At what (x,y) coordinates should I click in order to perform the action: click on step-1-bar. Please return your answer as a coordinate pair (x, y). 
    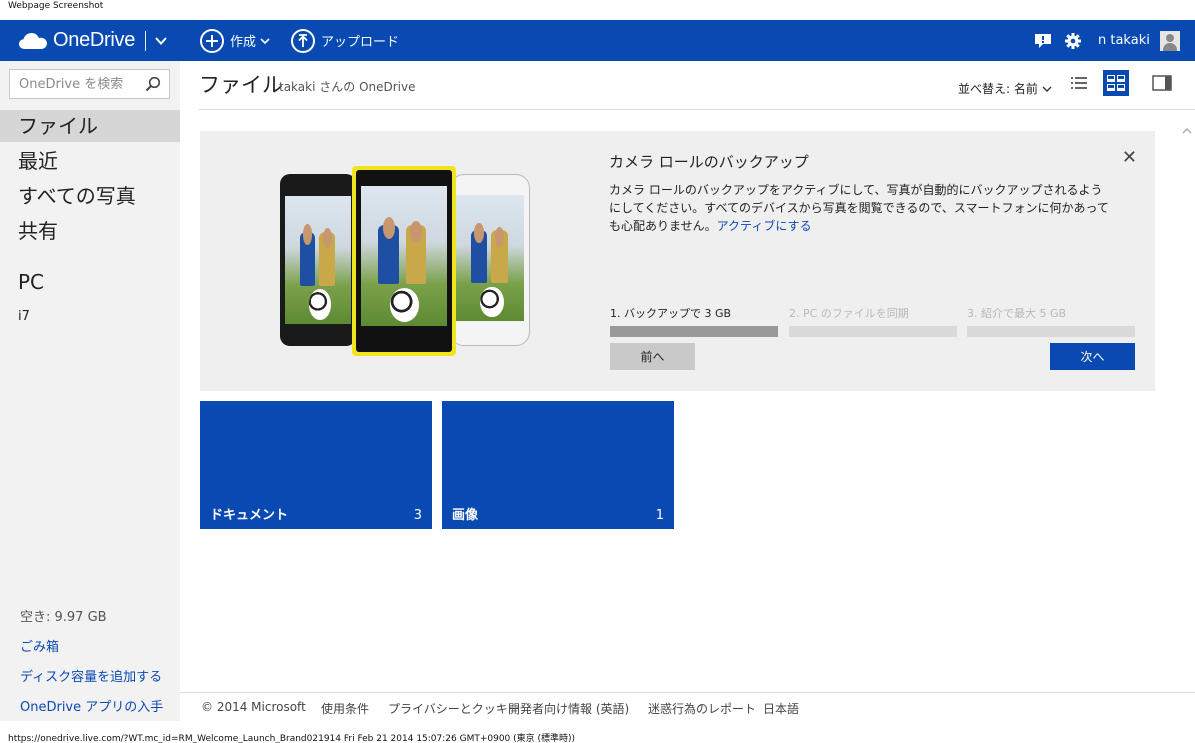
    Looking at the image, I should click on (694, 331).